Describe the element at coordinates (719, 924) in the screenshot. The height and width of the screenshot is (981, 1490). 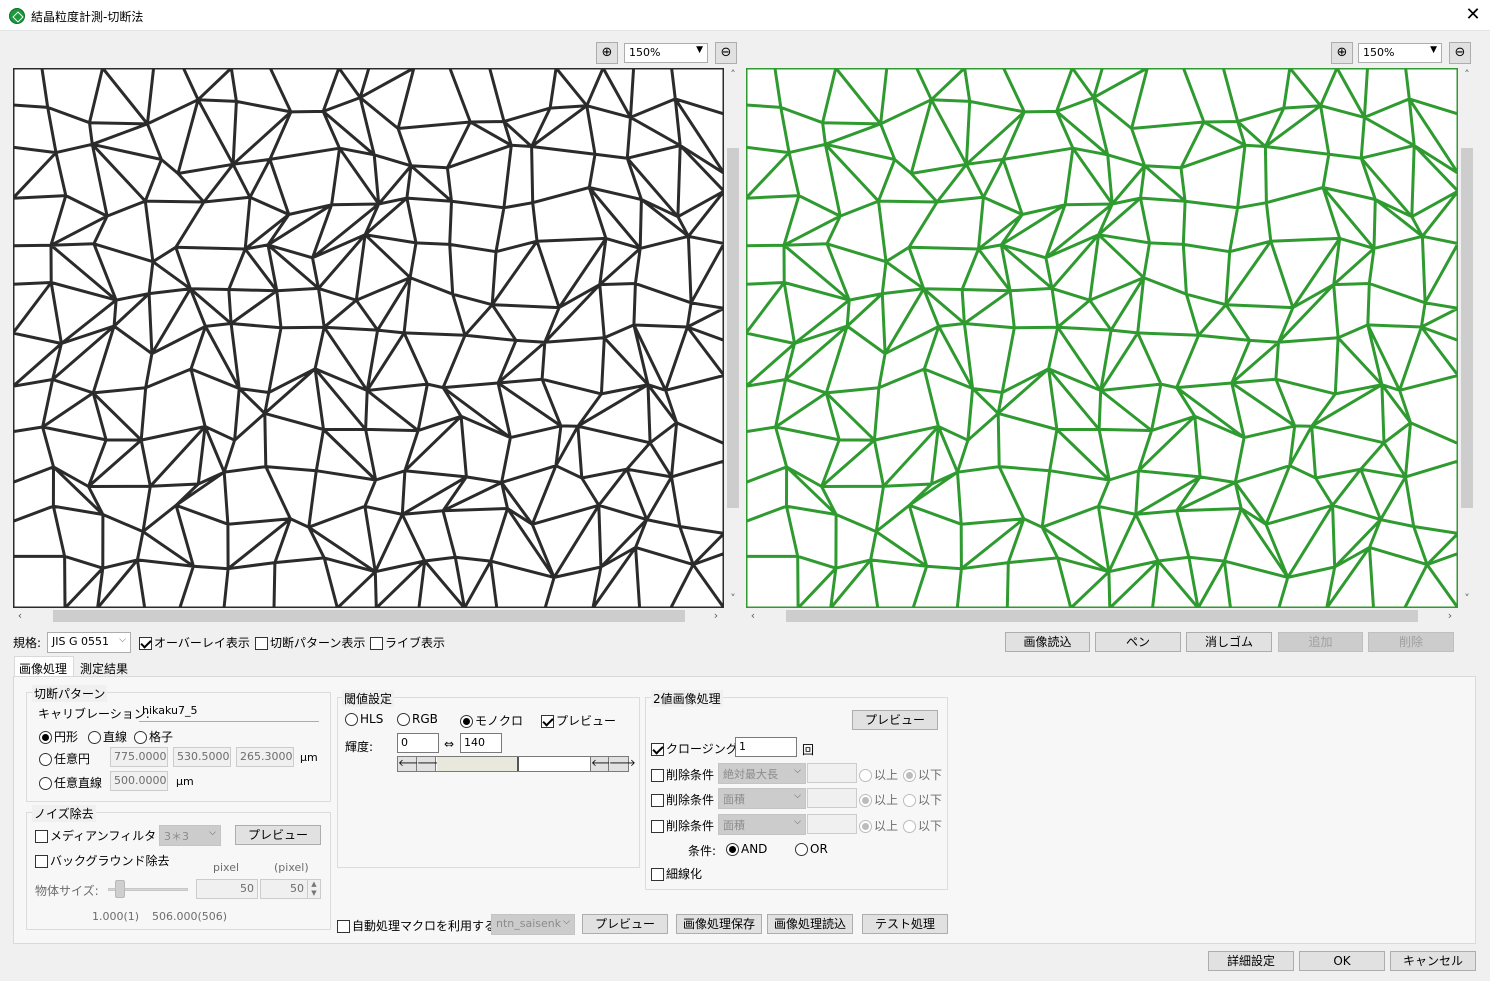
I see `save-processing-button: 画像処理保存` at that location.